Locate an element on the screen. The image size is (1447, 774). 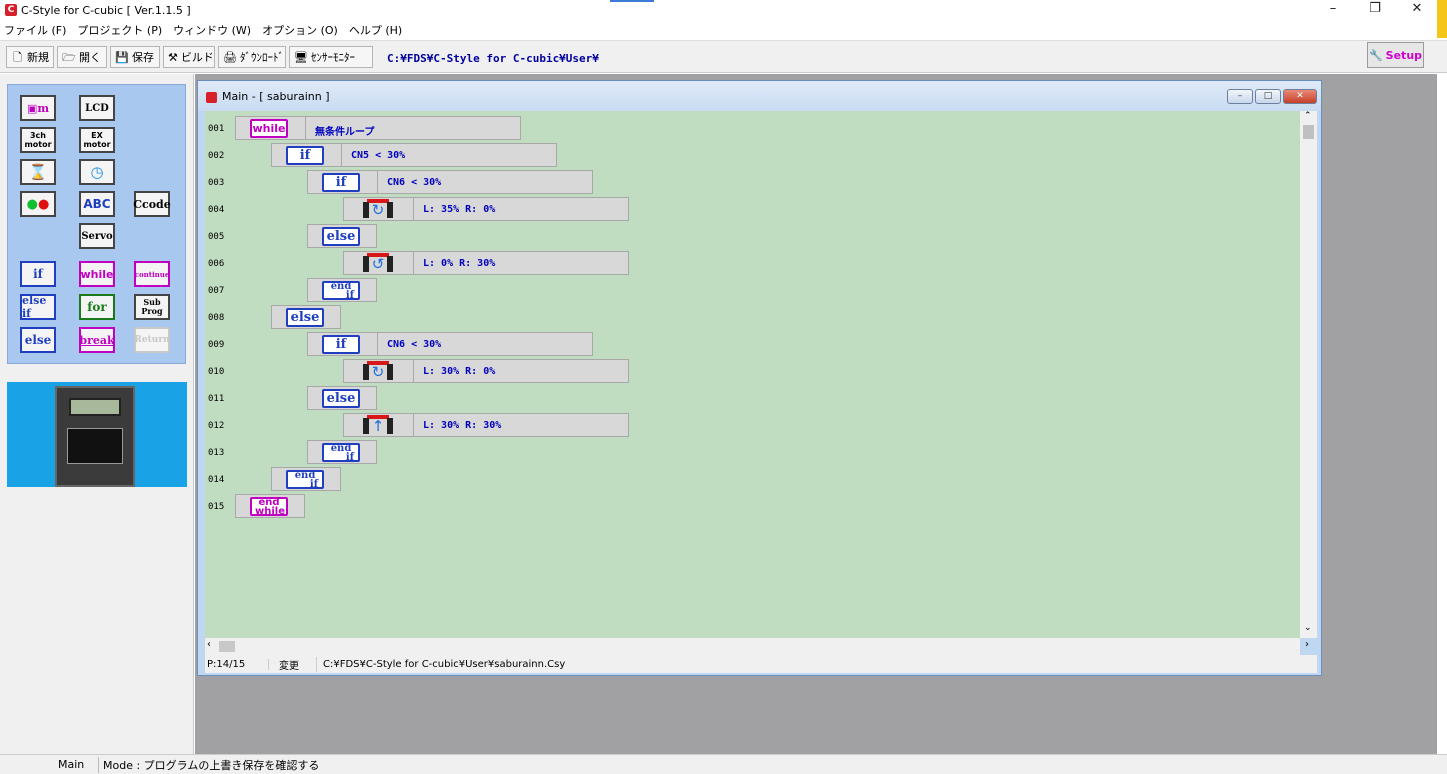
menu-project: プロジェクト (P) is located at coordinates (119, 30).